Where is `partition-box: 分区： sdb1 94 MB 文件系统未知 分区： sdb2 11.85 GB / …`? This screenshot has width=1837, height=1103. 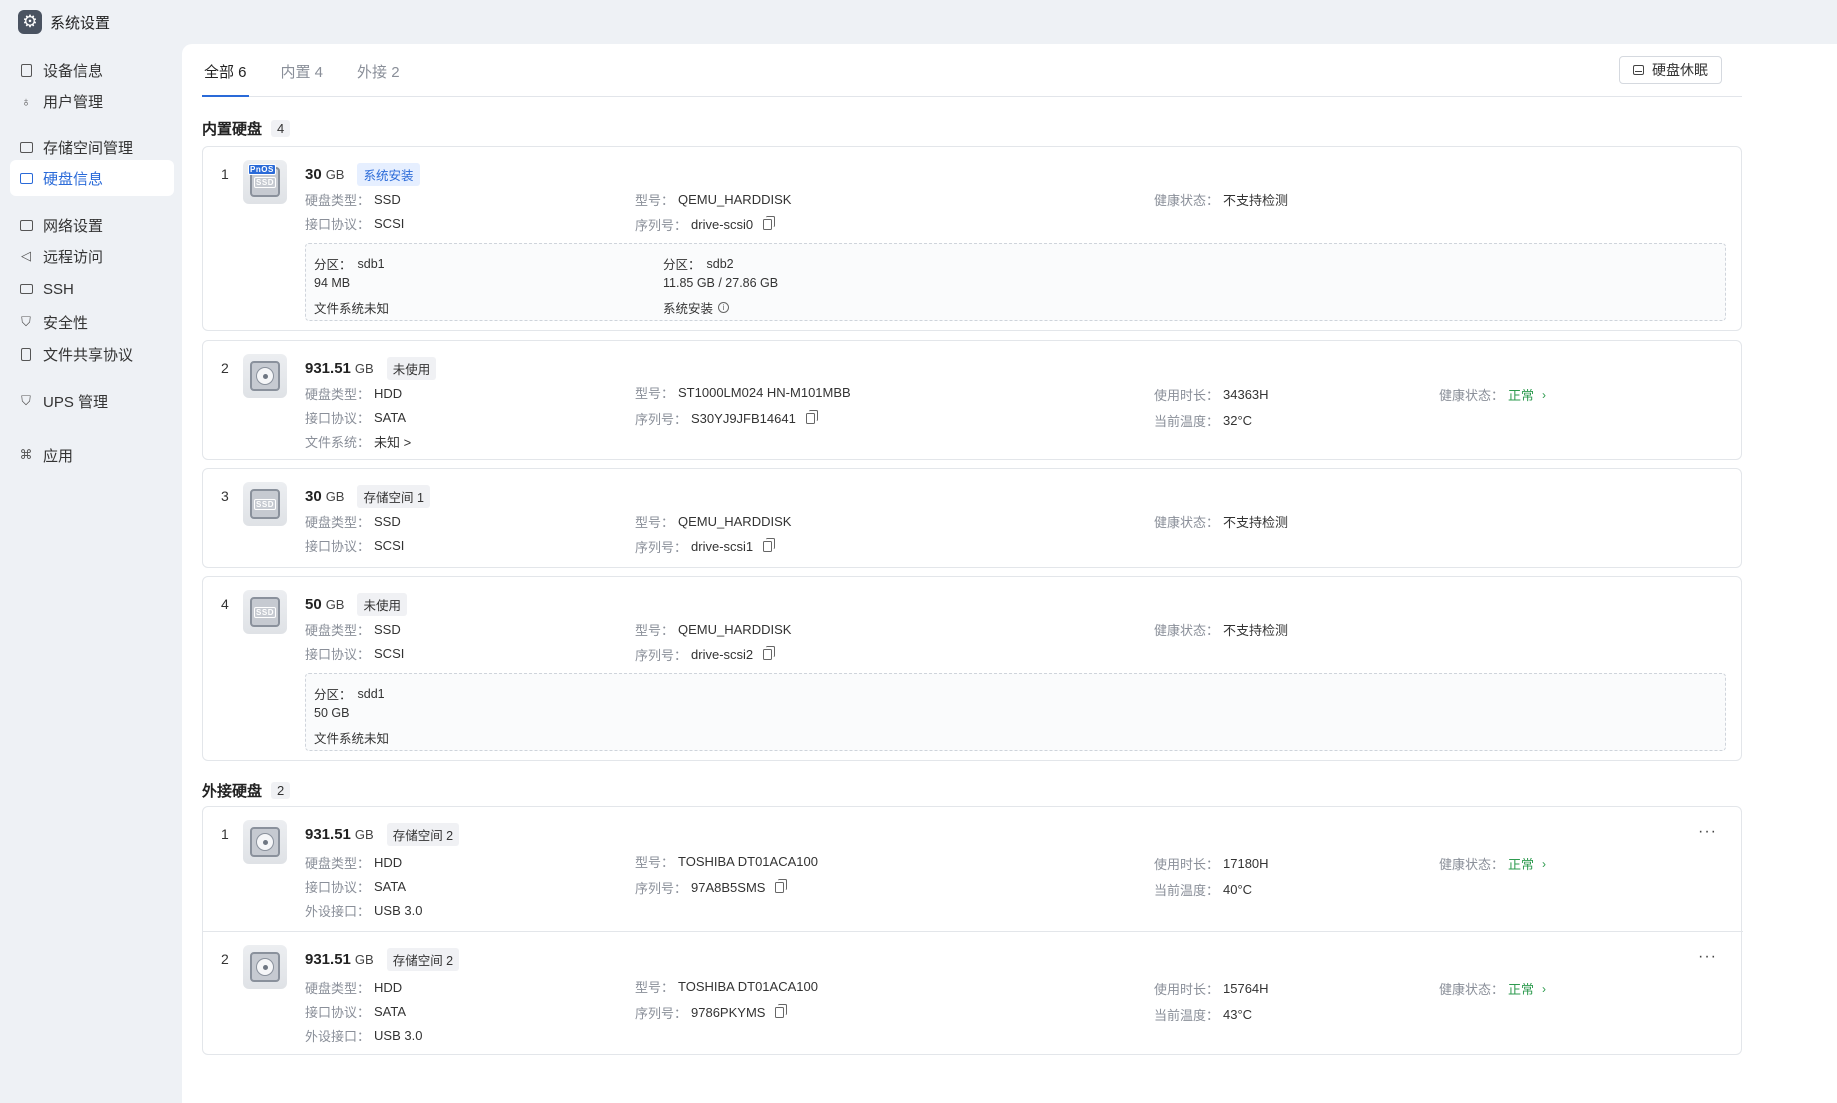 partition-box: 分区： sdb1 94 MB 文件系统未知 分区： sdb2 11.85 GB / … is located at coordinates (1015, 282).